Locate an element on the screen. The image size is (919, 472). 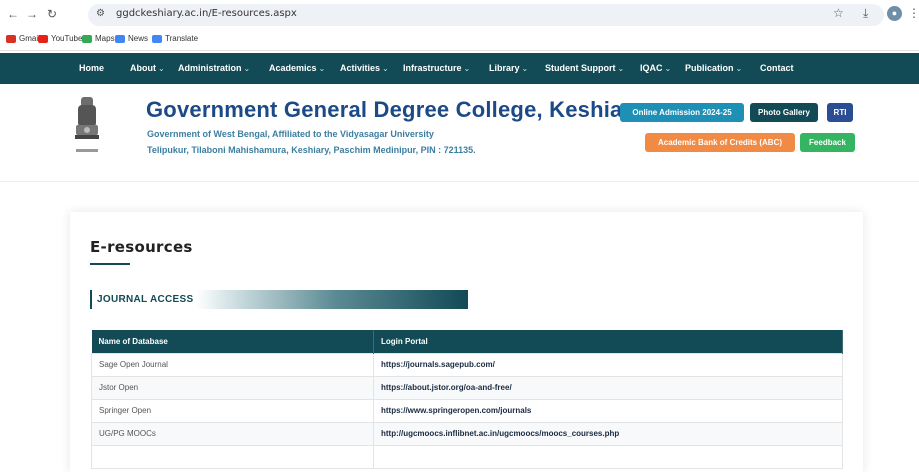
national-emblem-icon is located at coordinates (87, 124).